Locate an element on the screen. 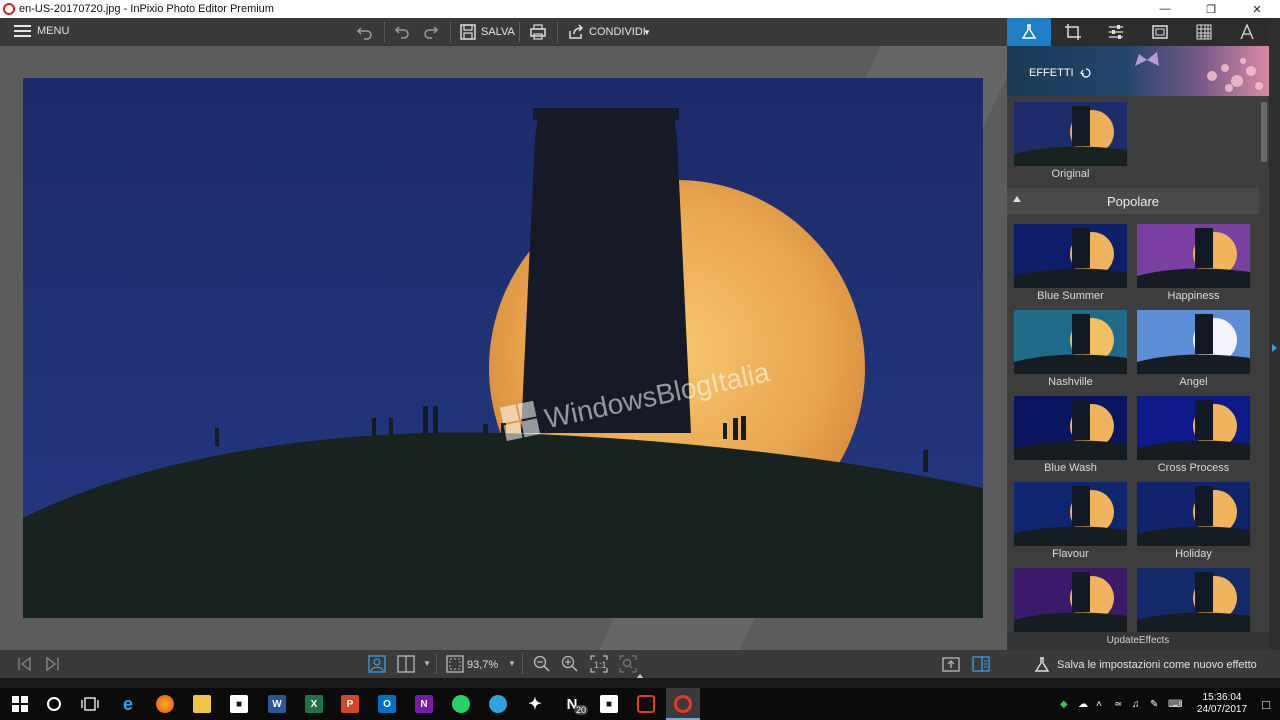 The width and height of the screenshot is (1280, 720). tab-crop is located at coordinates (1073, 32).